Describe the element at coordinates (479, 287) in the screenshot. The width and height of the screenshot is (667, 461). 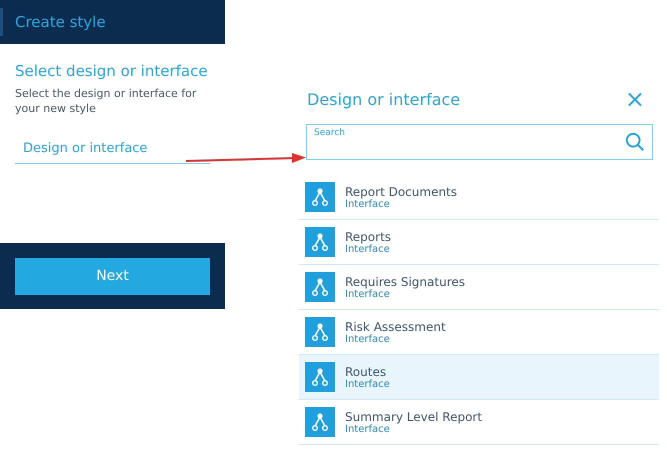
I see `list-item: Requires Signatures Interface` at that location.